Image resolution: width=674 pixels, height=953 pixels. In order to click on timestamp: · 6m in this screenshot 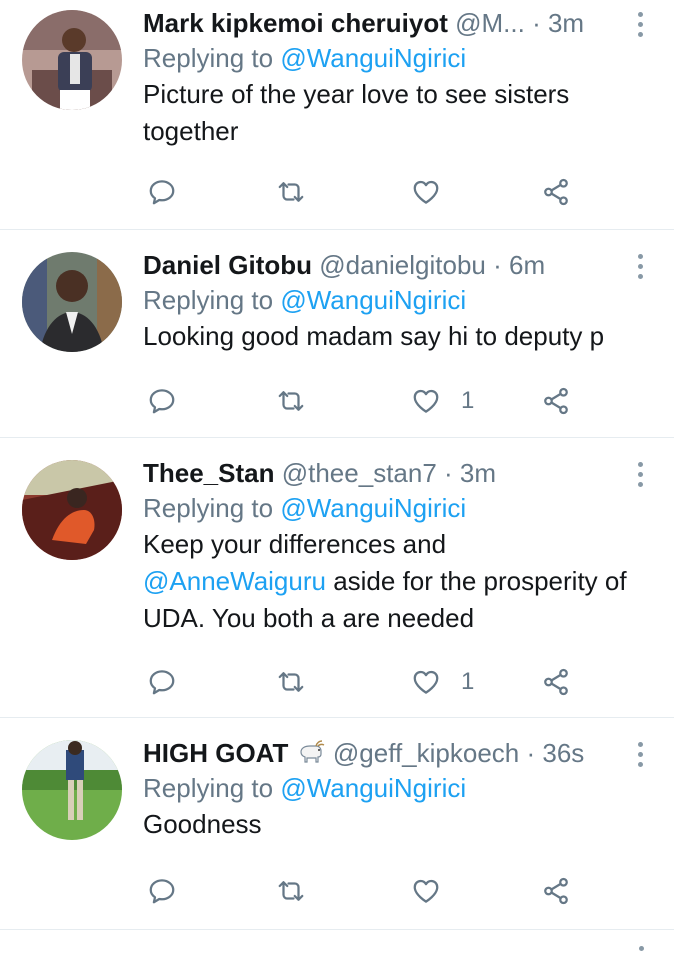, I will do `click(519, 265)`.